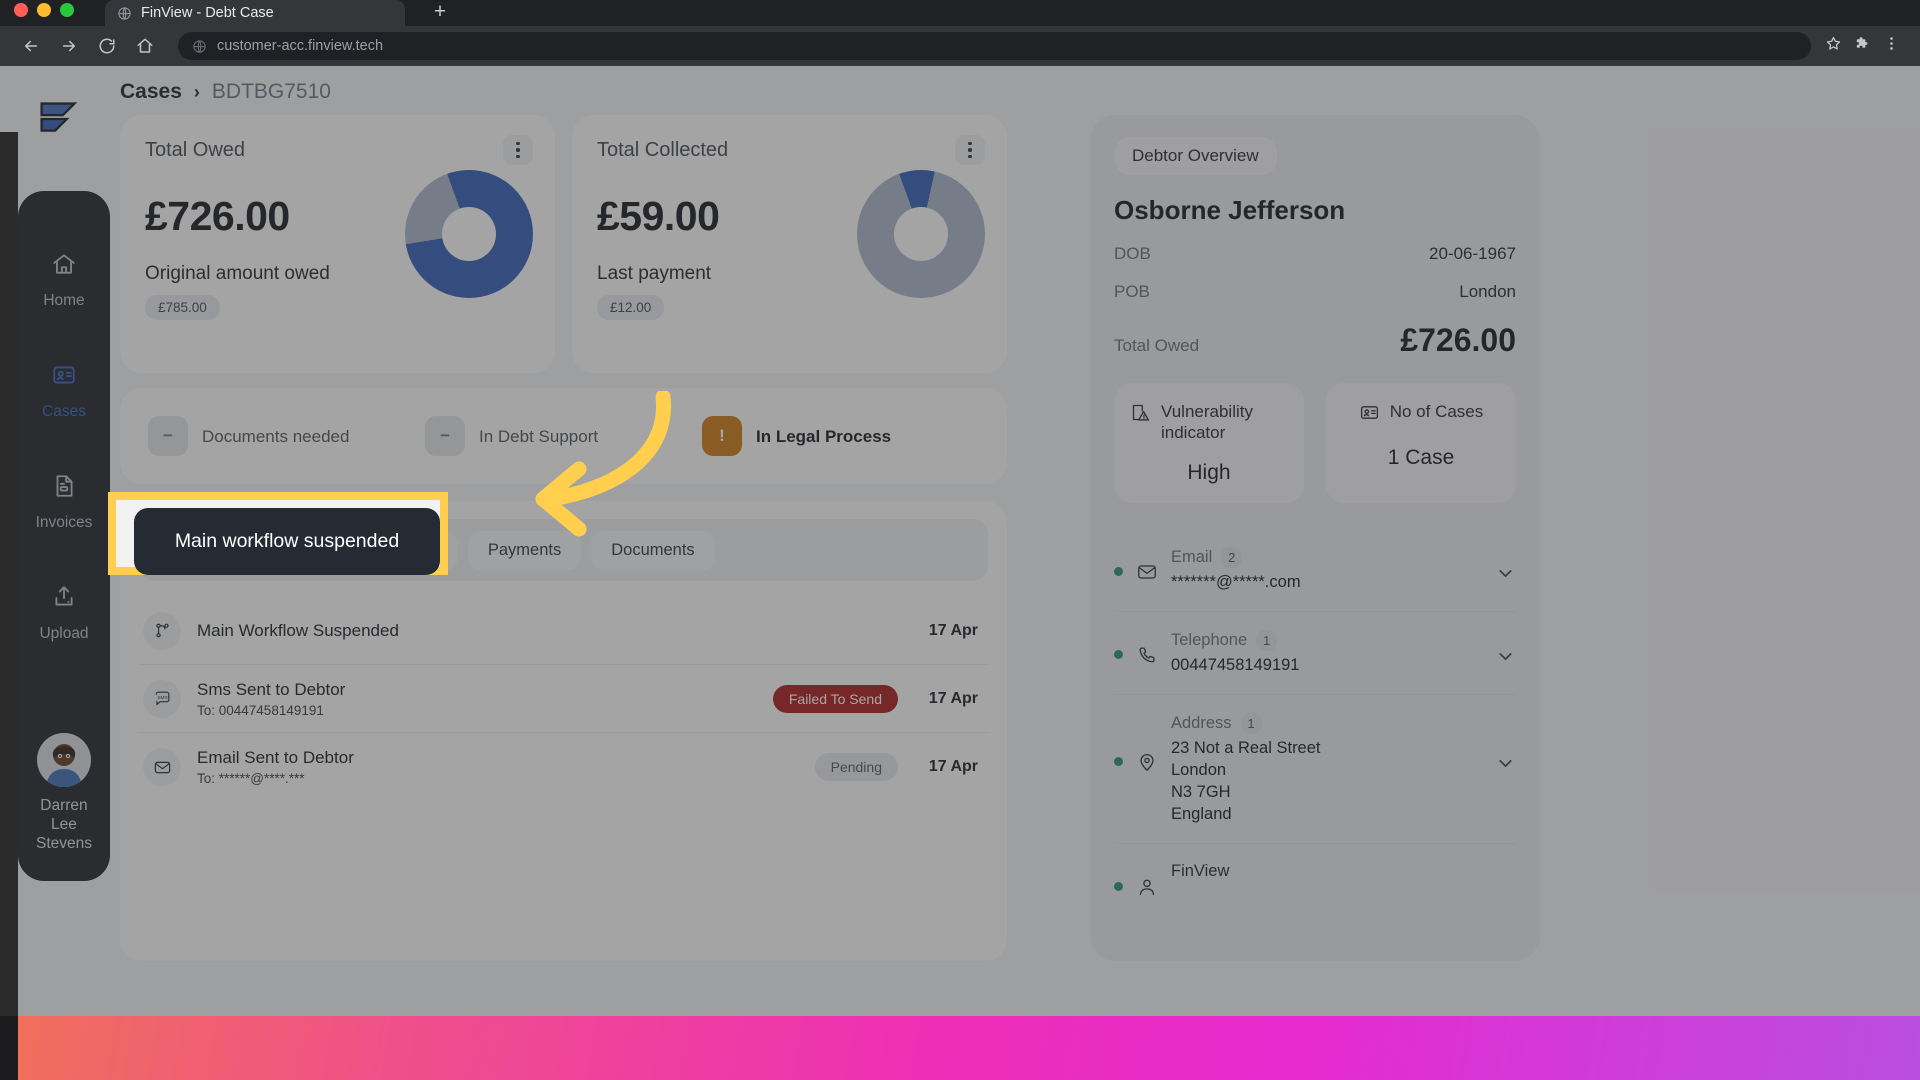 The width and height of the screenshot is (1920, 1080). What do you see at coordinates (856, 767) in the screenshot?
I see `status-badge: Pending` at bounding box center [856, 767].